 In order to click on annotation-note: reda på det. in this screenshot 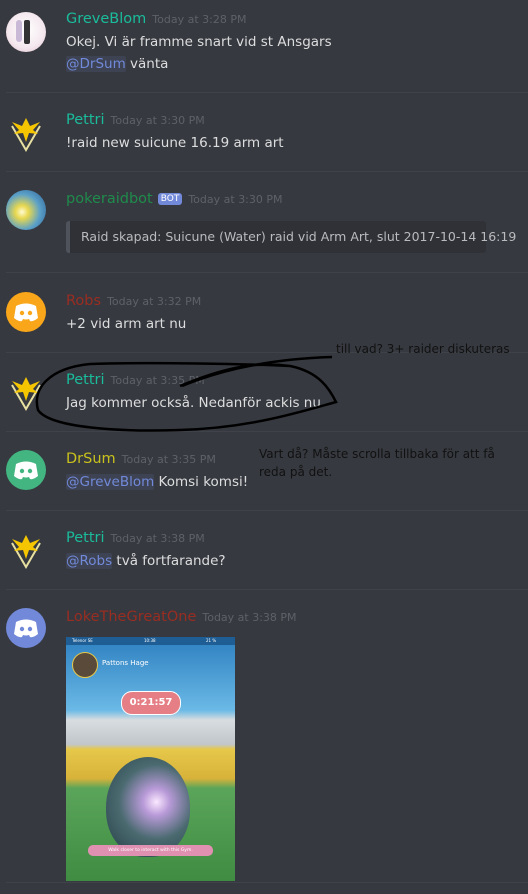, I will do `click(296, 472)`.